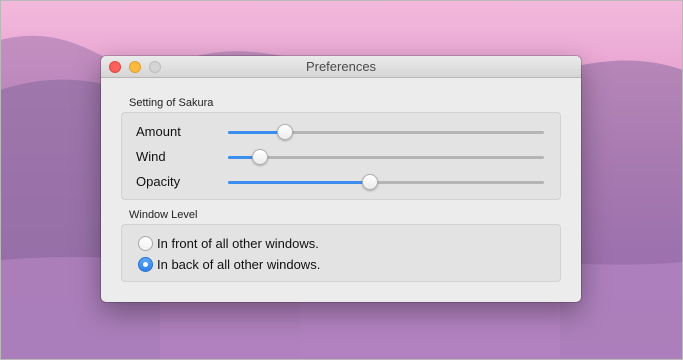 Image resolution: width=683 pixels, height=360 pixels. What do you see at coordinates (145, 264) in the screenshot?
I see `radio-back-button` at bounding box center [145, 264].